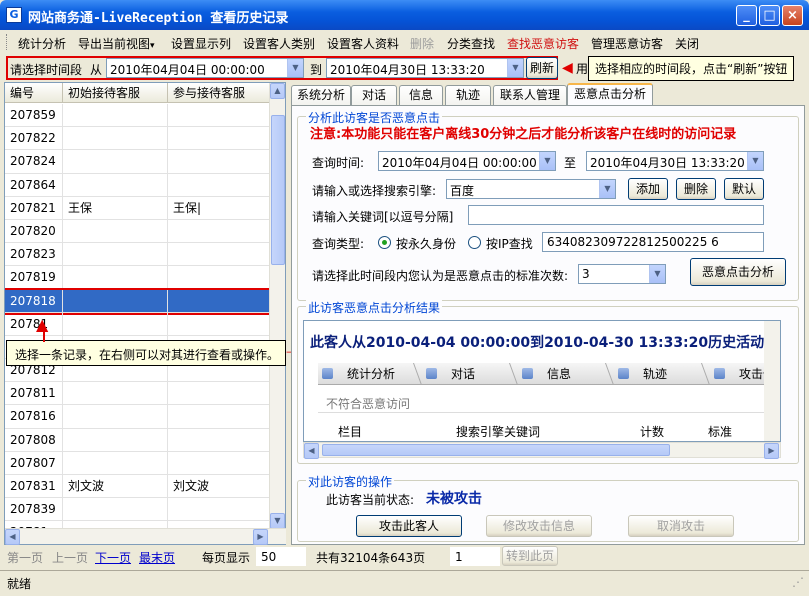 This screenshot has height=596, width=809. Describe the element at coordinates (543, 43) in the screenshot. I see `menu-find-malicious: 查找恶意访客` at that location.